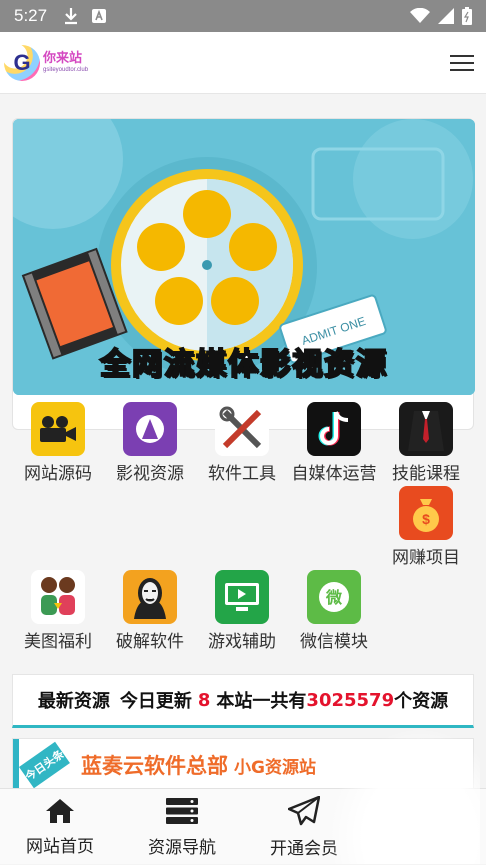 The image size is (486, 865). What do you see at coordinates (73, 701) in the screenshot?
I see `notice-prefix: 最新资源` at bounding box center [73, 701].